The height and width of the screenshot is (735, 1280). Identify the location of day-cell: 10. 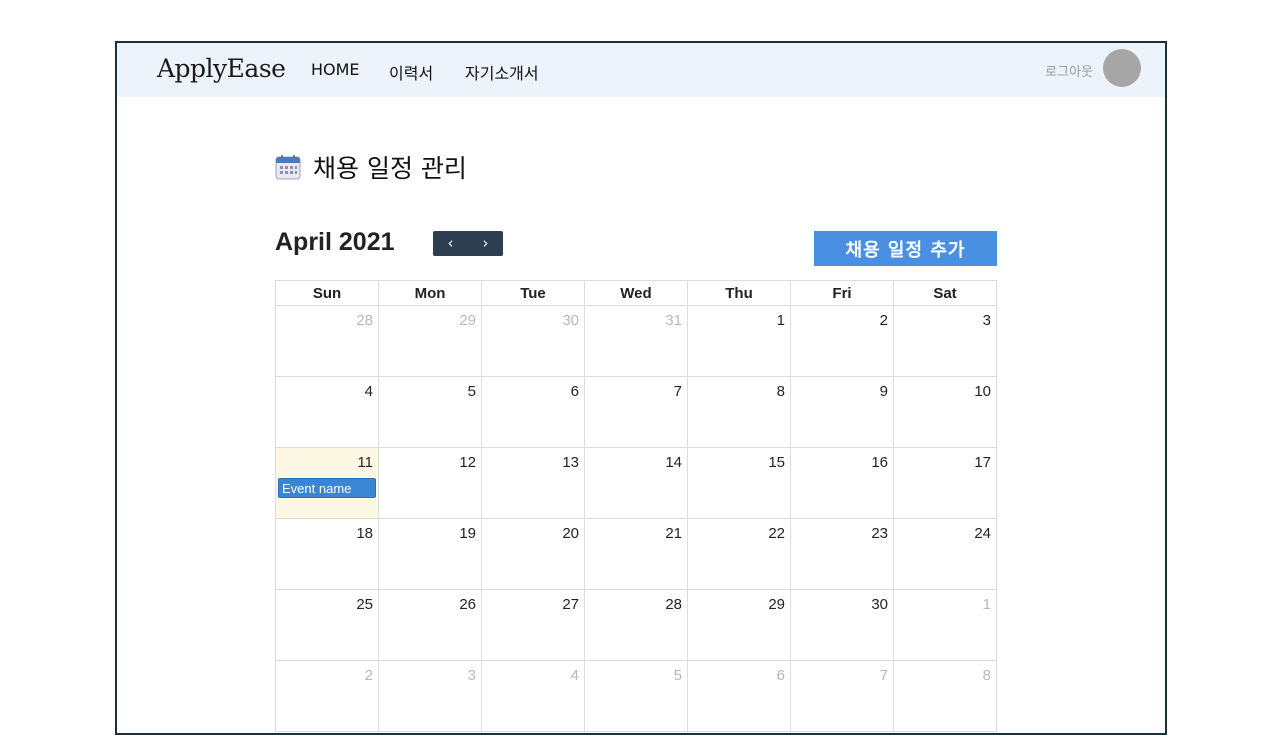
(945, 412).